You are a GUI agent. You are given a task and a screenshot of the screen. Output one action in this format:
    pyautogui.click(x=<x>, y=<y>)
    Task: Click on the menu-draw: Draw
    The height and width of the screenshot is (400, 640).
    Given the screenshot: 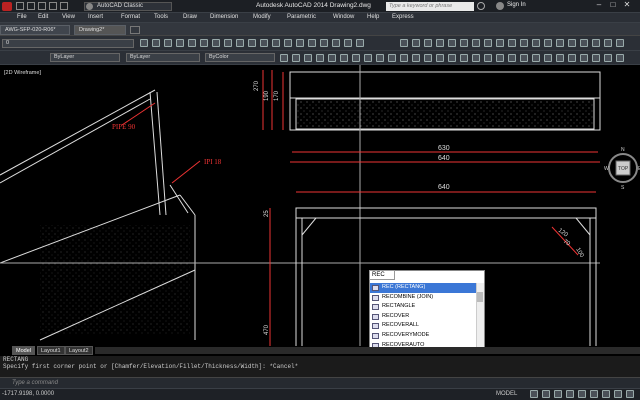 What is the action you would take?
    pyautogui.click(x=190, y=17)
    